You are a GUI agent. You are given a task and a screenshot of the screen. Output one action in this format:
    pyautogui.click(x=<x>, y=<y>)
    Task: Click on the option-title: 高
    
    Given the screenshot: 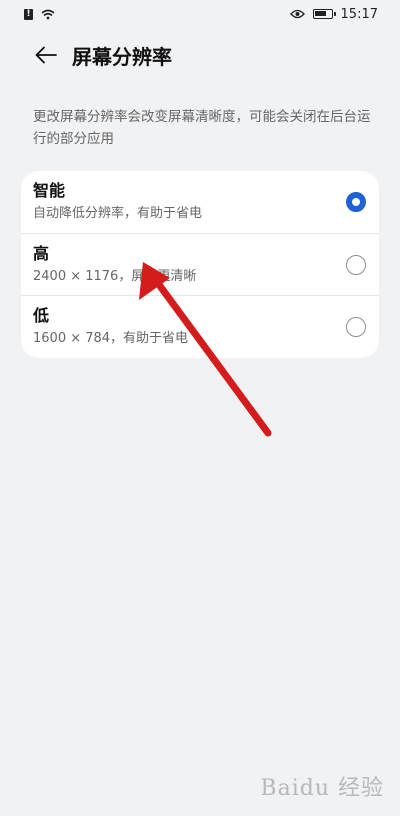 What is the action you would take?
    pyautogui.click(x=41, y=253)
    